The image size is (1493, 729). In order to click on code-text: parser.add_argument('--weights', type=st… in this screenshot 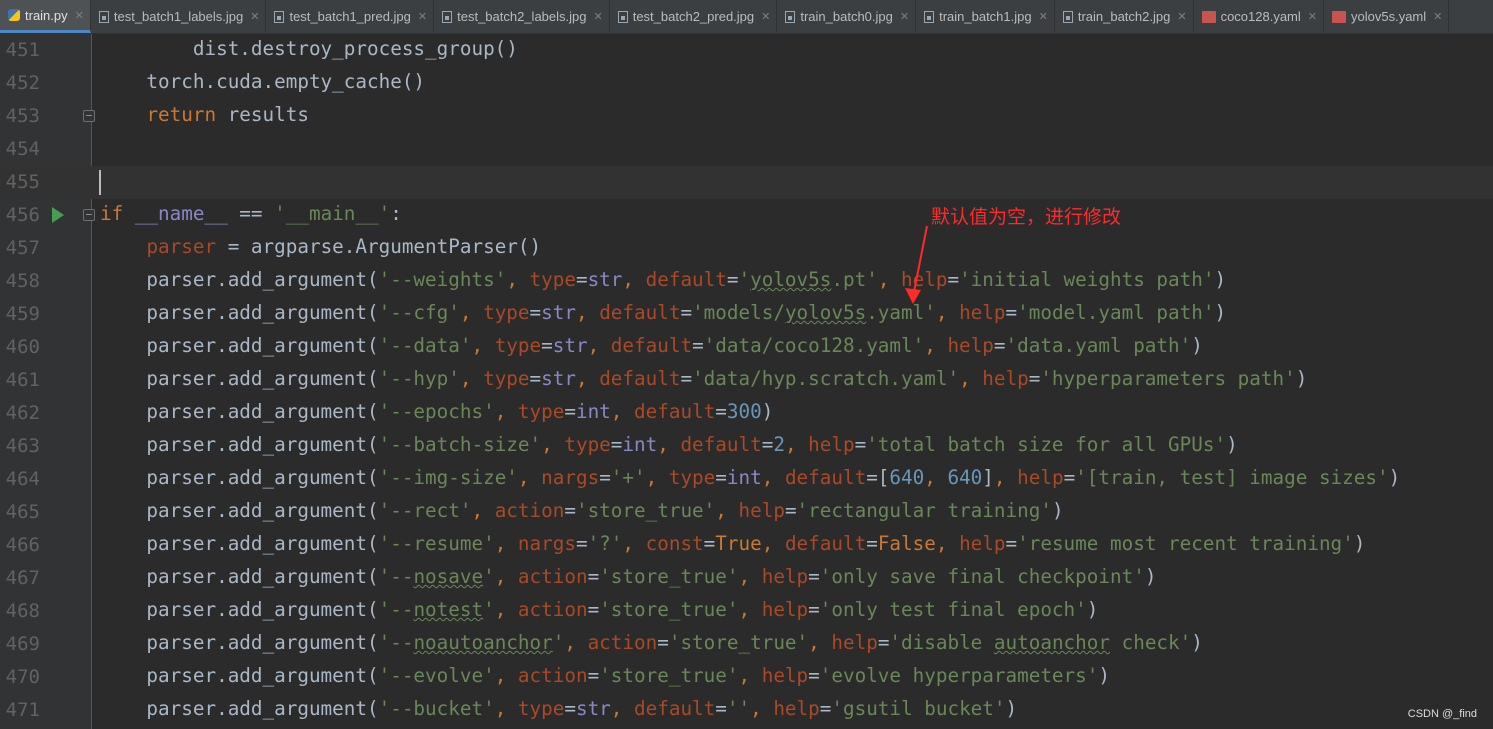, I will do `click(663, 279)`.